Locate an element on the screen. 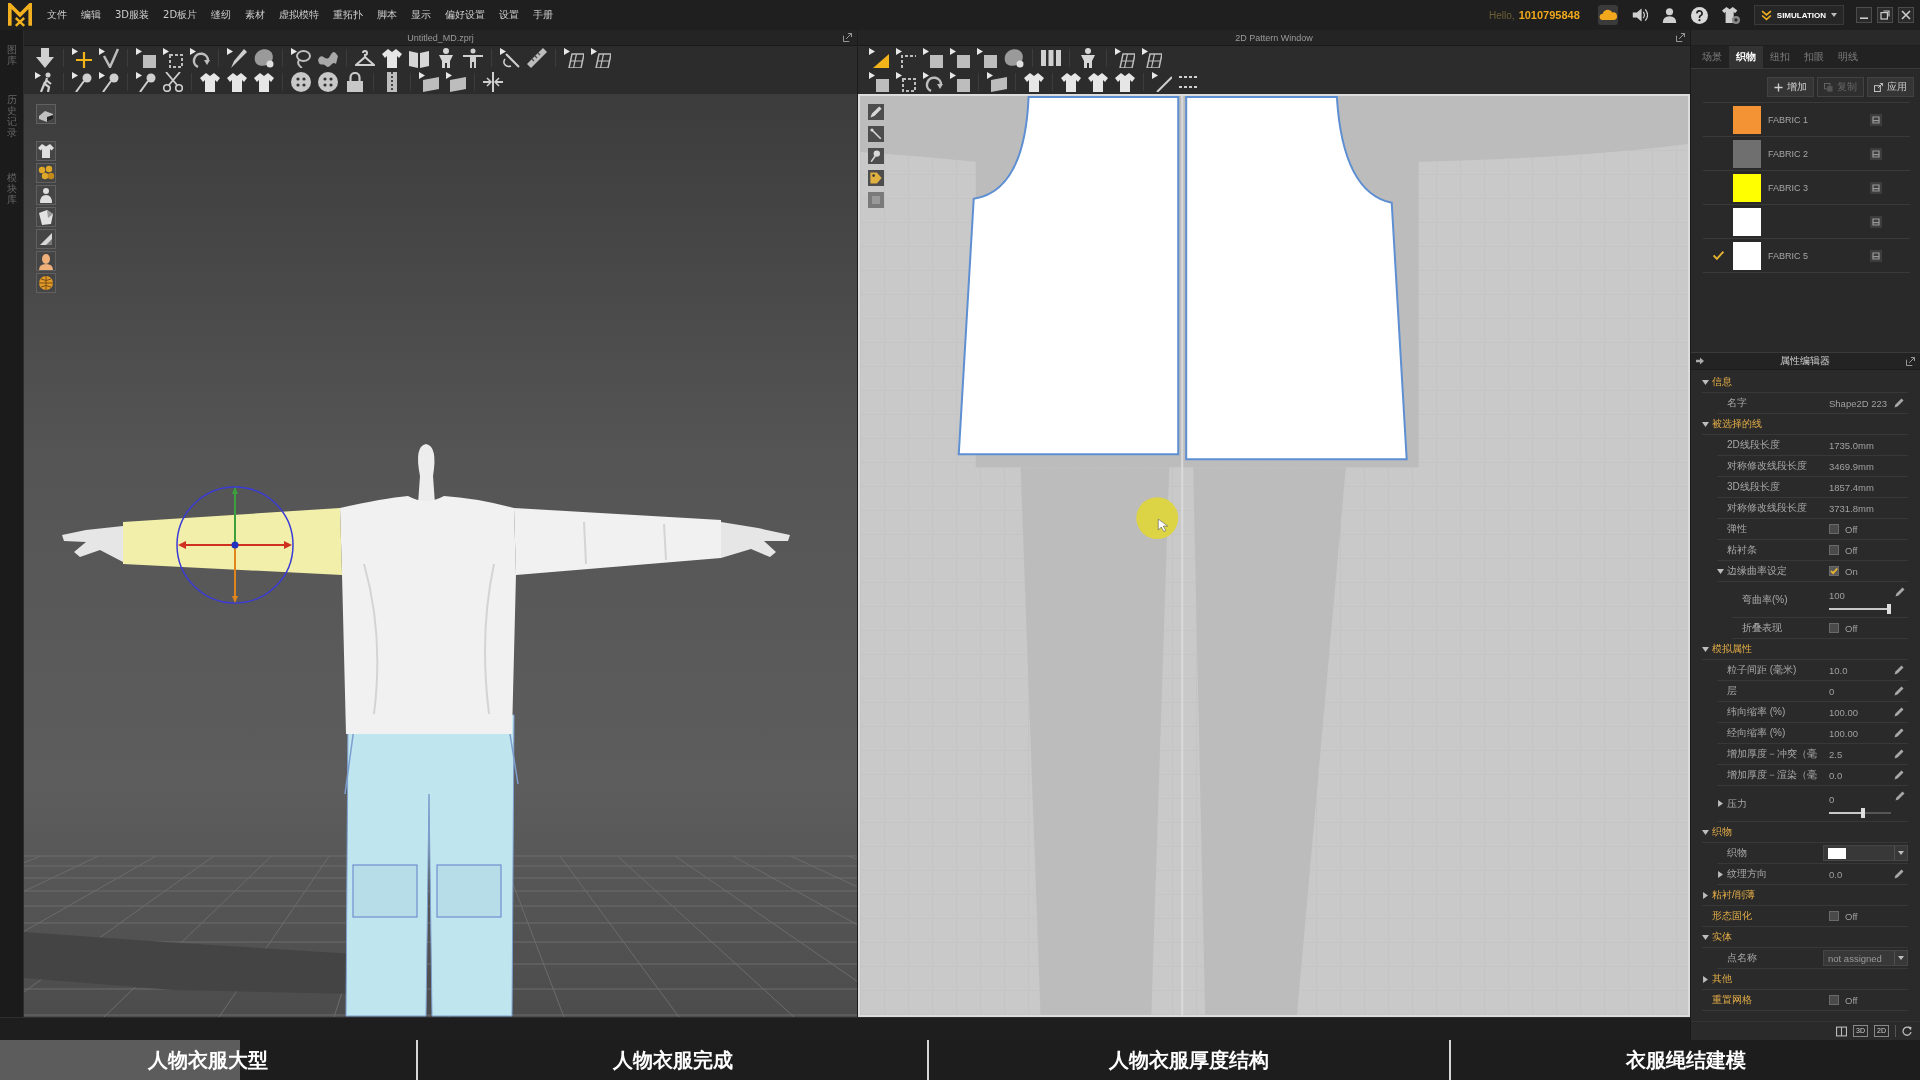 Image resolution: width=1920 pixels, height=1080 pixels. ramp-icon is located at coordinates (879, 58).